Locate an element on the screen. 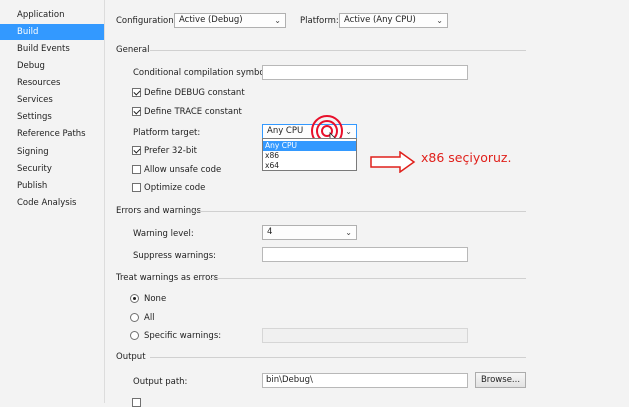 The height and width of the screenshot is (407, 629). platform-value: Active (Any CPU) is located at coordinates (380, 20).